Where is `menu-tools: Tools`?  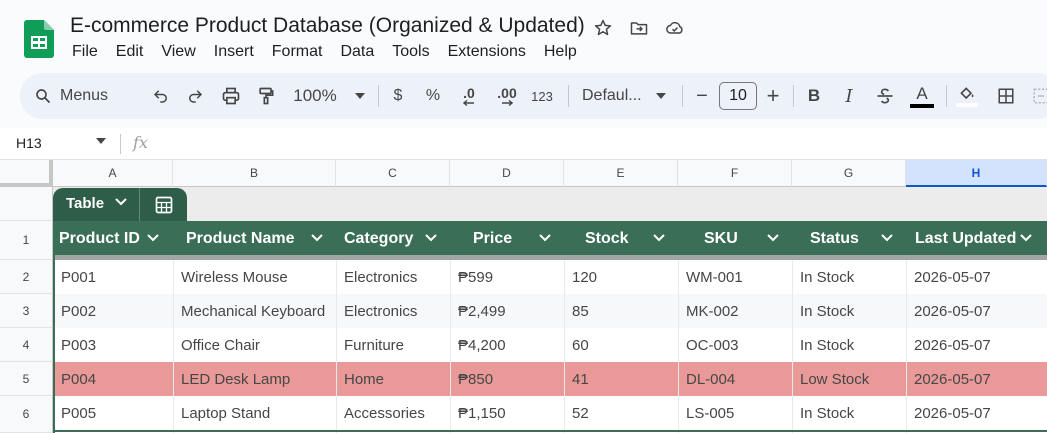 menu-tools: Tools is located at coordinates (410, 52).